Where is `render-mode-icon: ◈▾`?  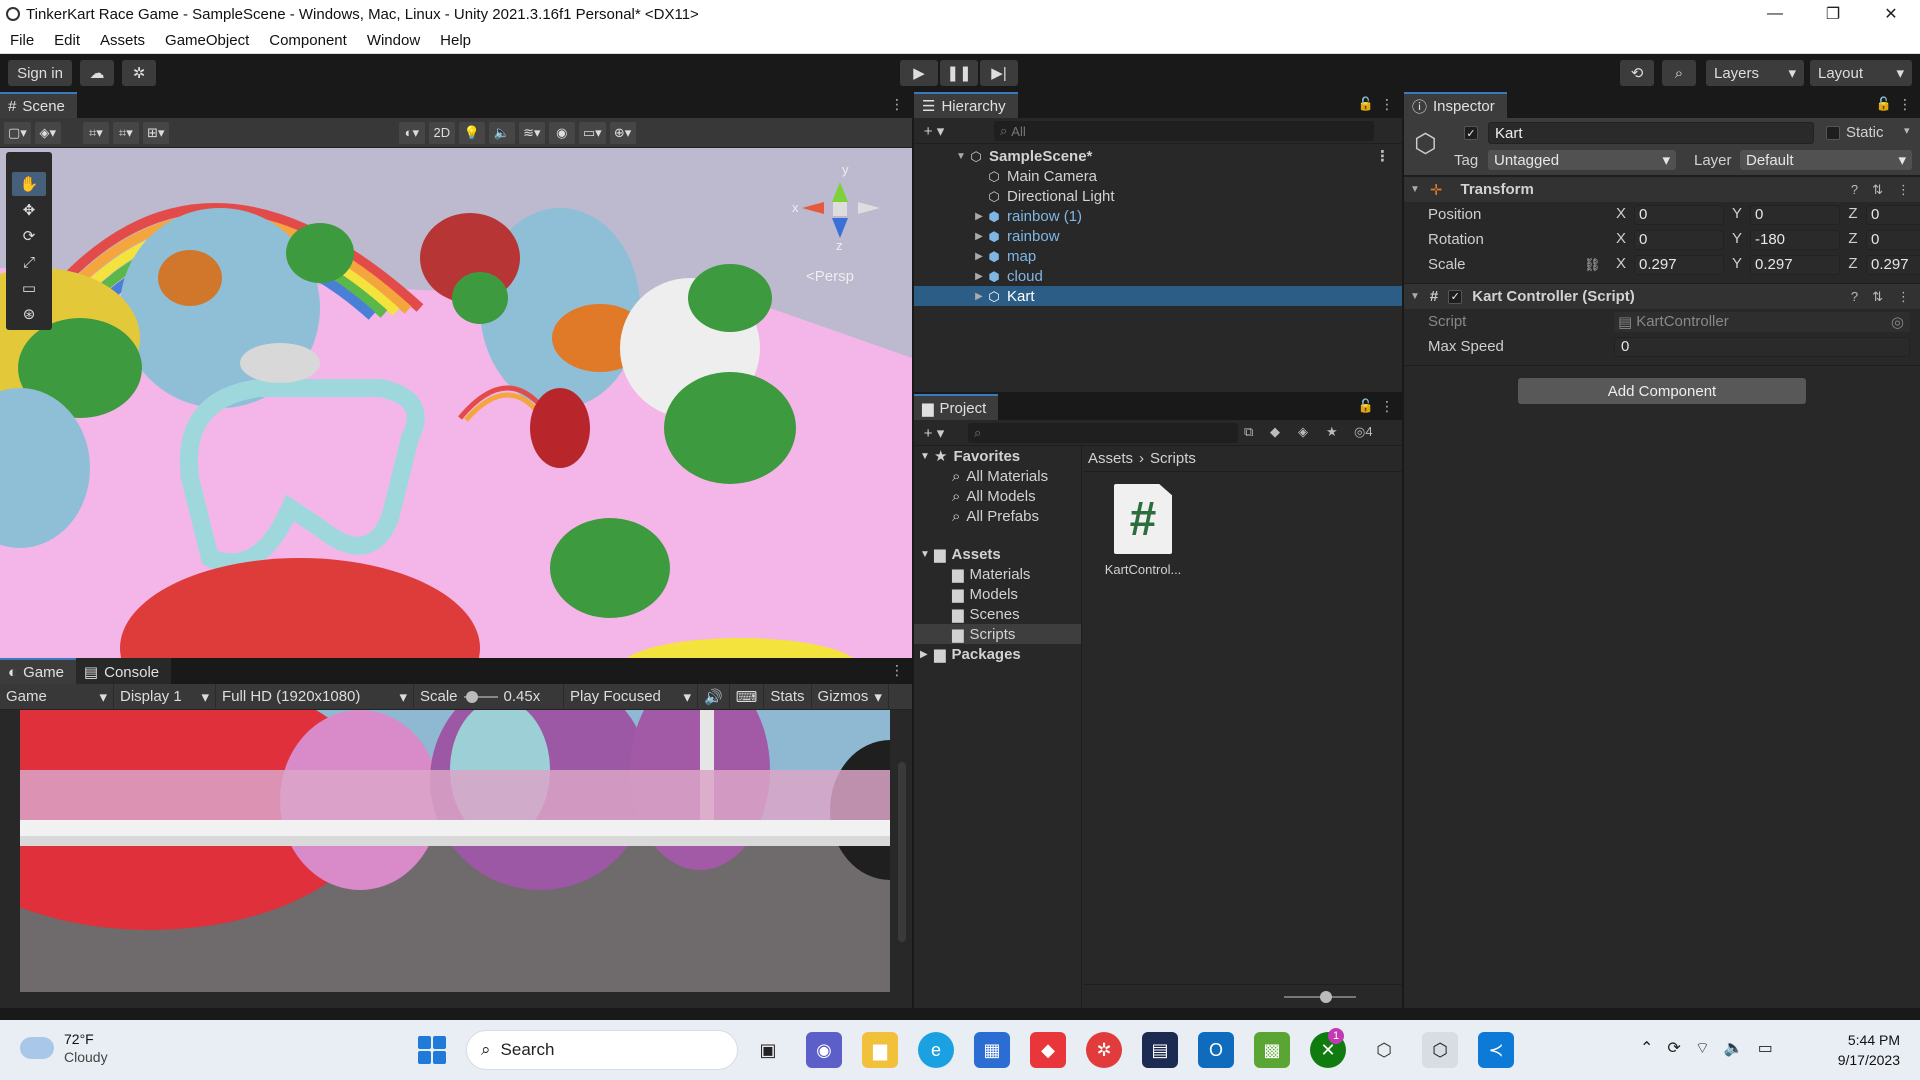 render-mode-icon: ◈▾ is located at coordinates (47, 132).